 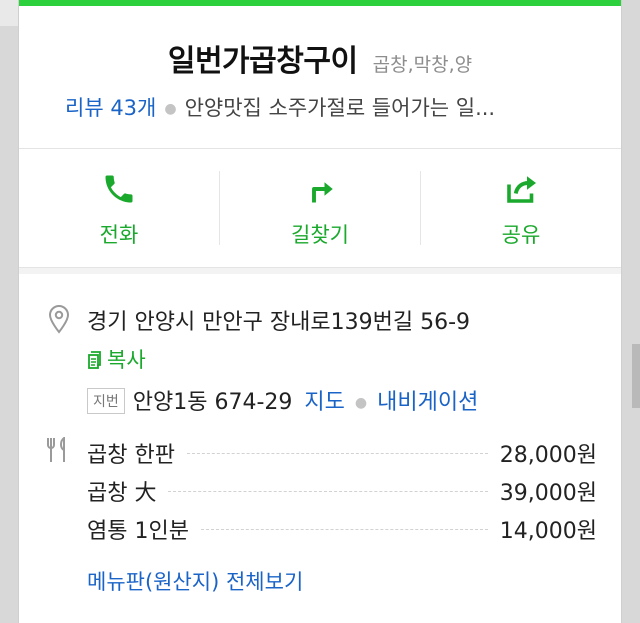 I want to click on share-button: 공유, so click(x=521, y=208).